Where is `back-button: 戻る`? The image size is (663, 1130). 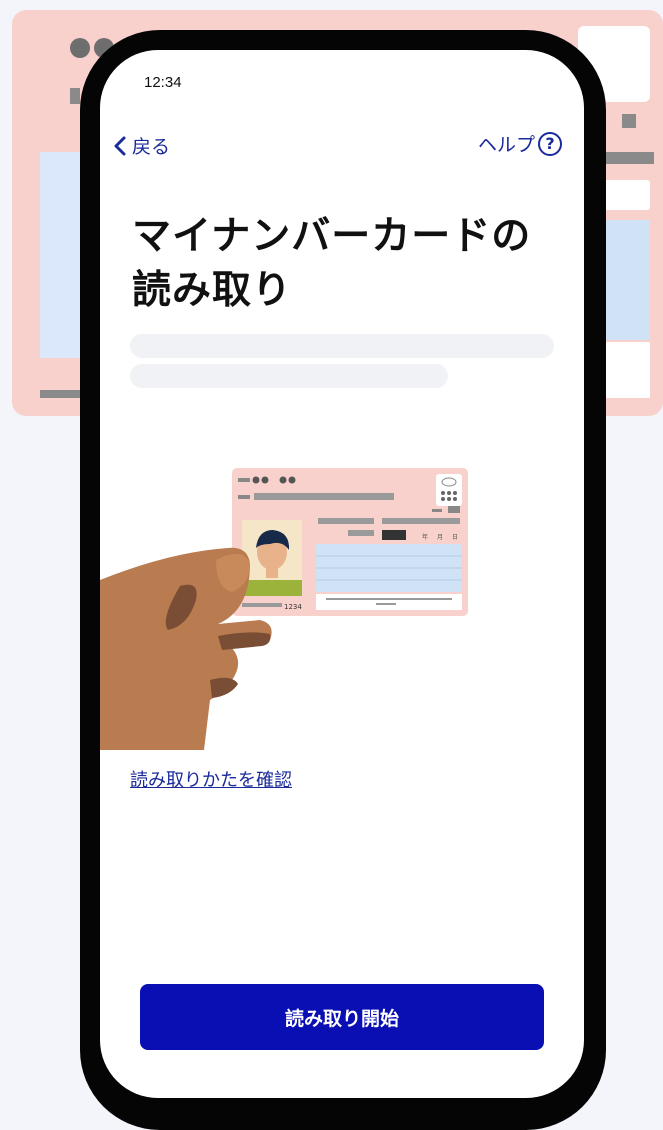 back-button: 戻る is located at coordinates (141, 145).